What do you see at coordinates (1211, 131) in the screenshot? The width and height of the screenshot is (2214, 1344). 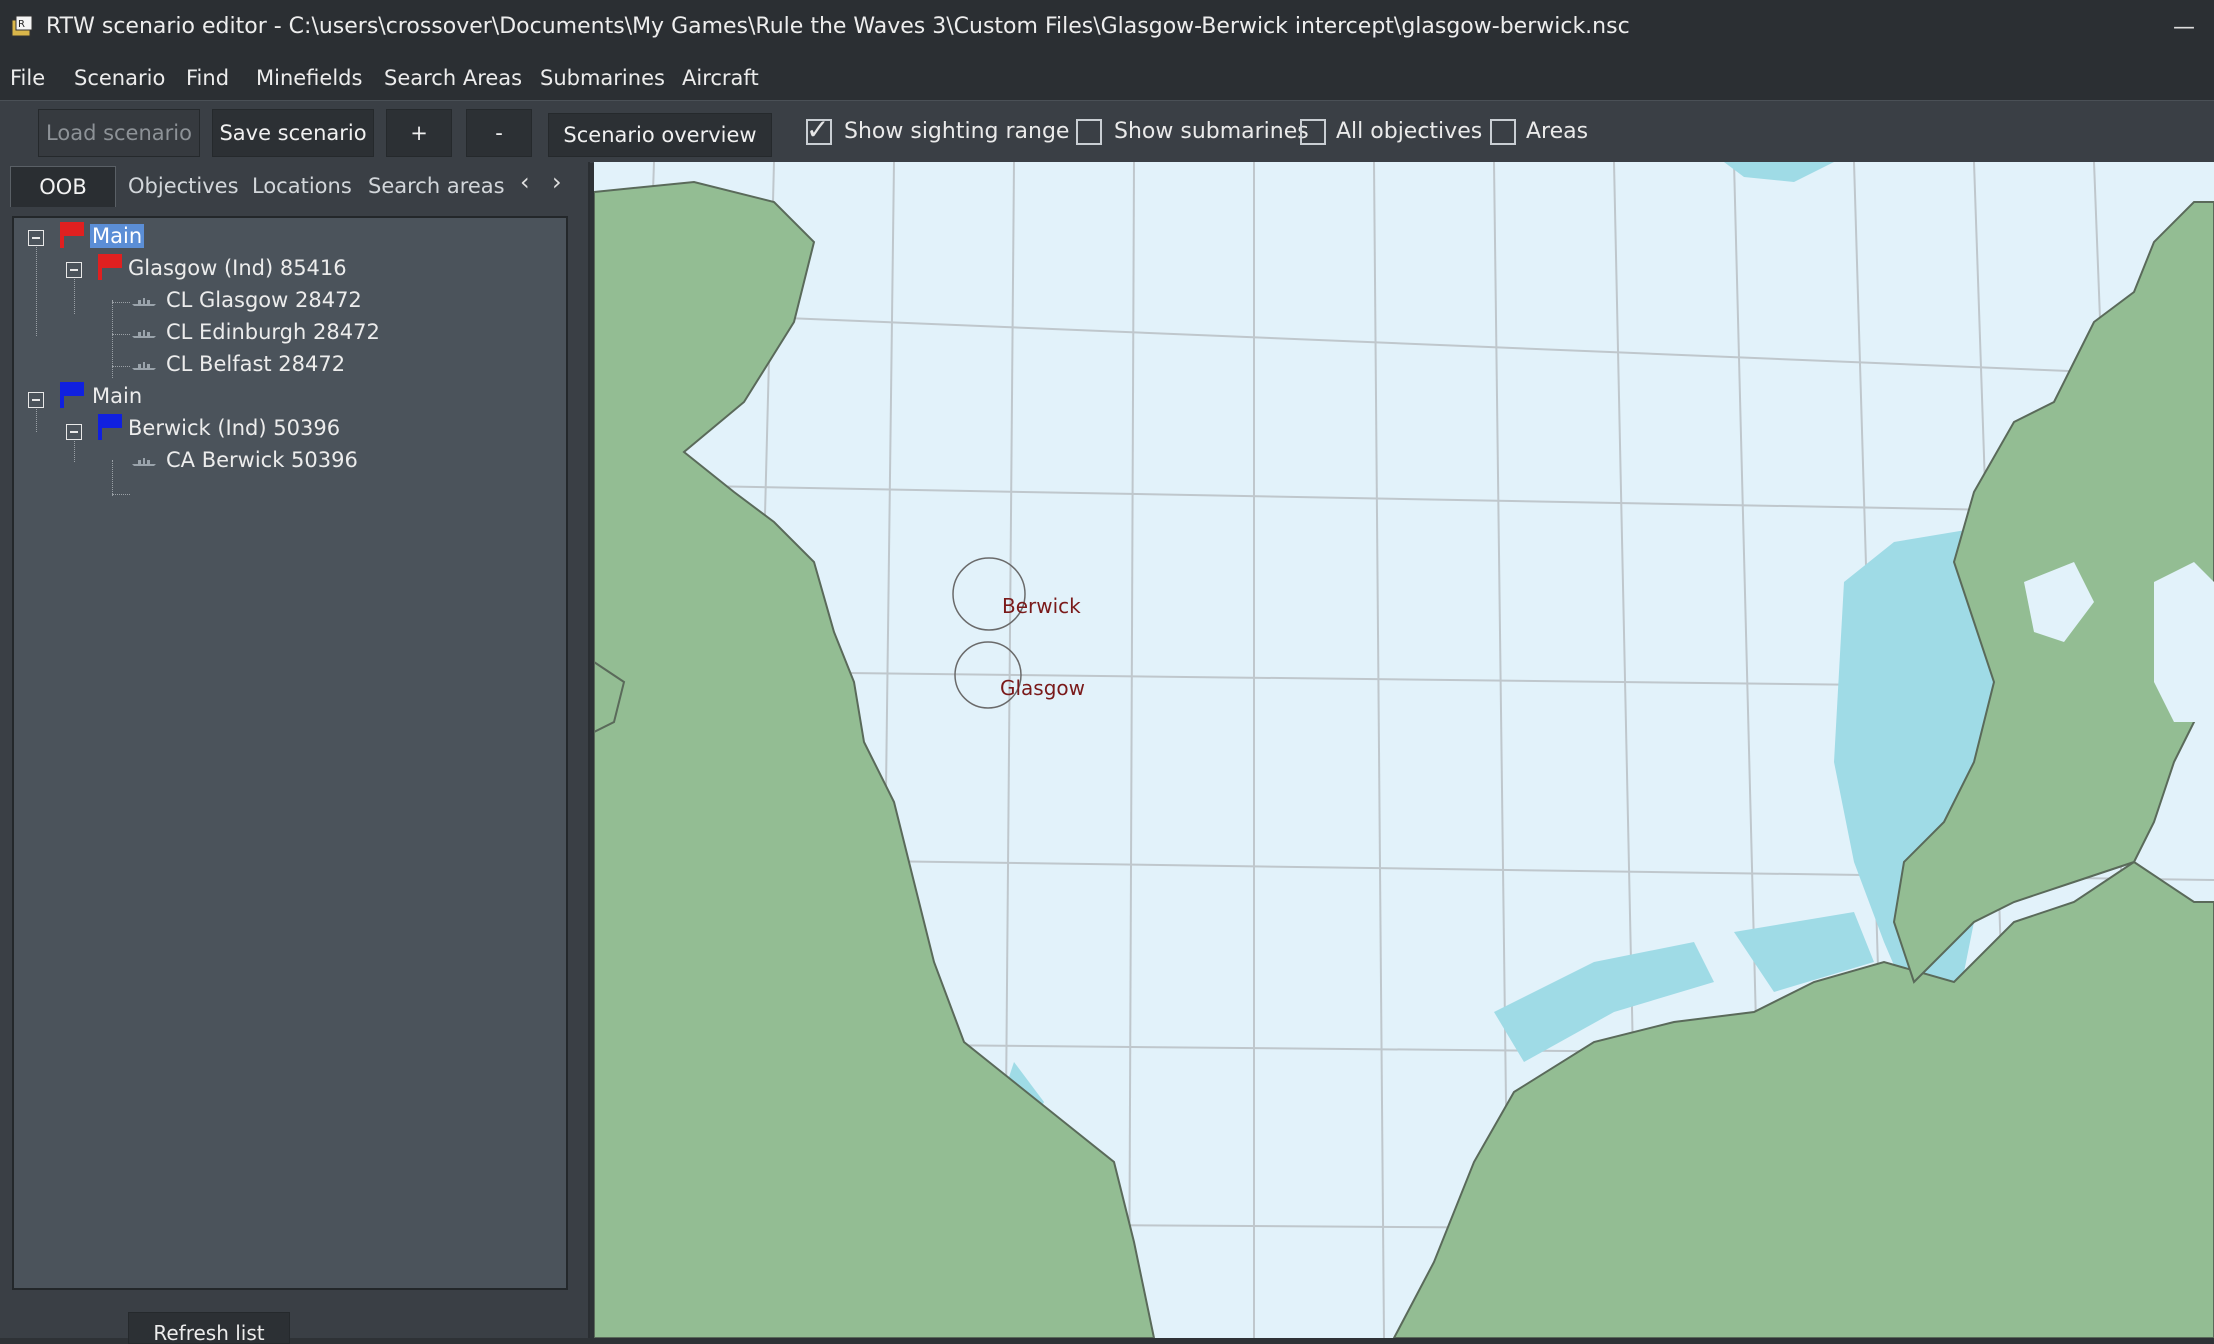 I see `show-submarines-label: Show submarines` at bounding box center [1211, 131].